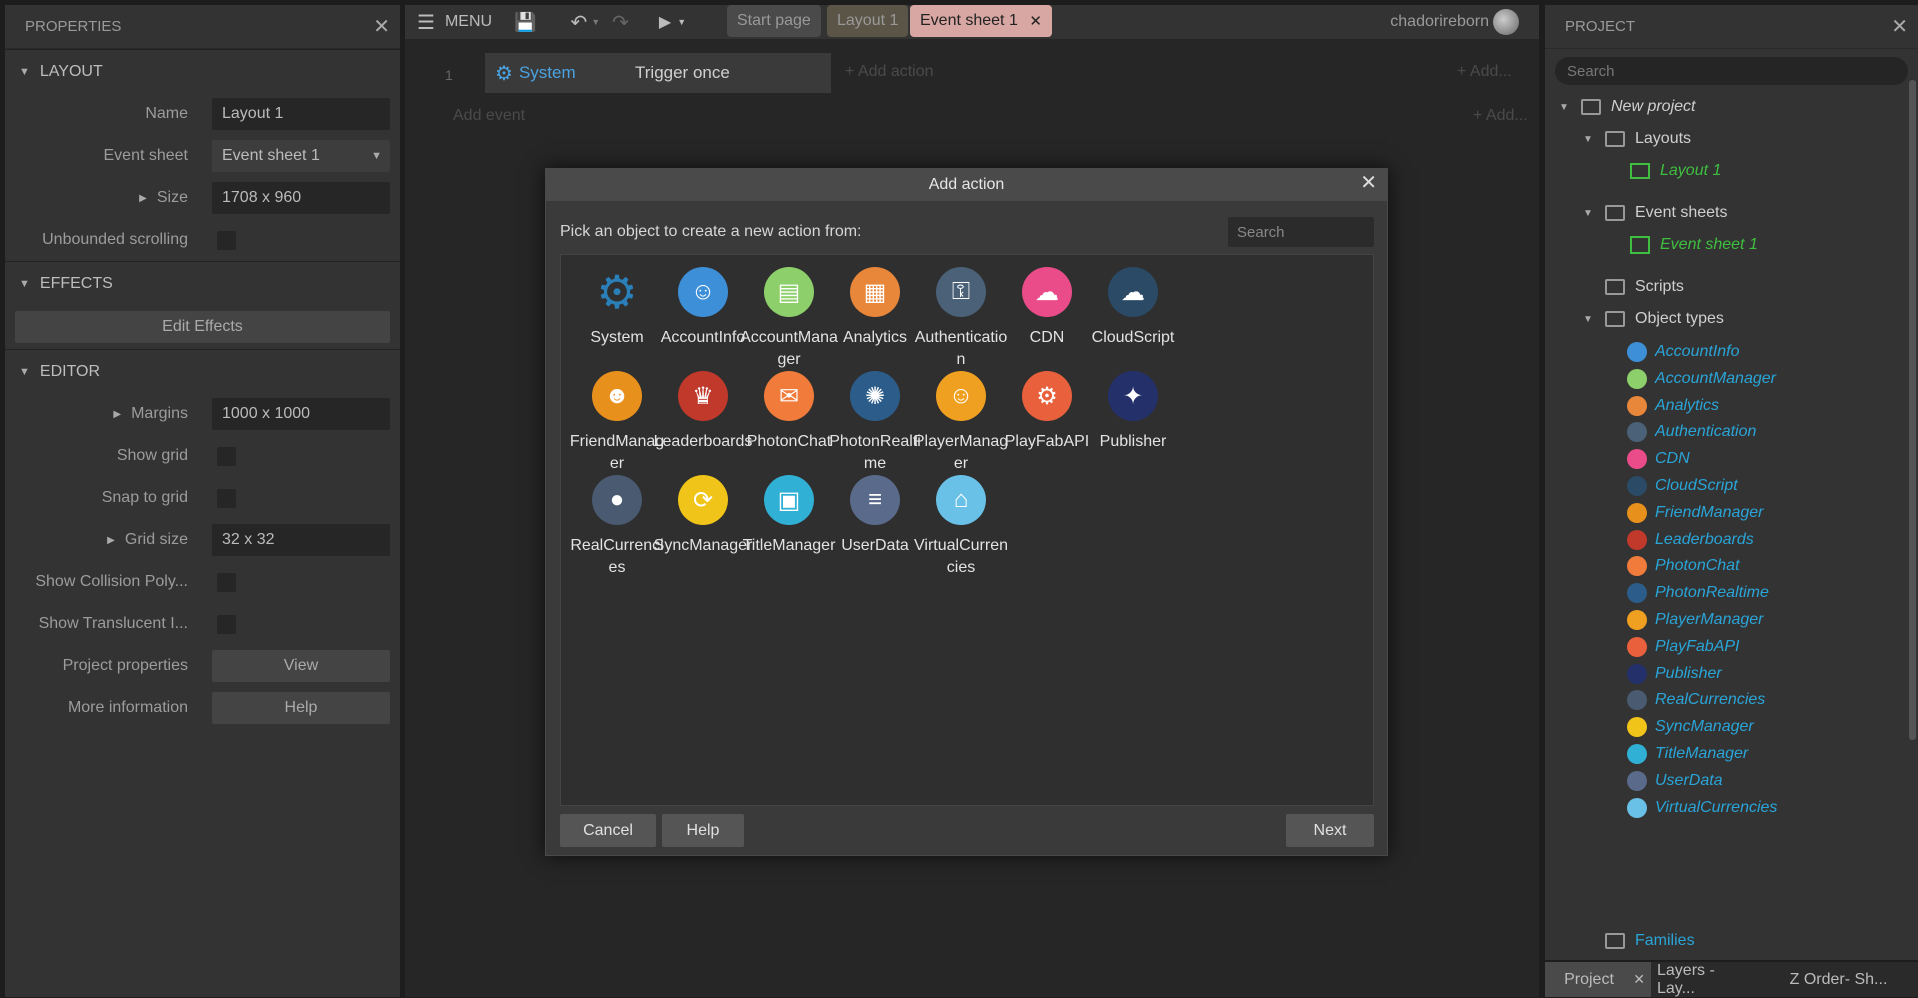 The image size is (1918, 998). I want to click on object-item: ☁ CDN, so click(1047, 302).